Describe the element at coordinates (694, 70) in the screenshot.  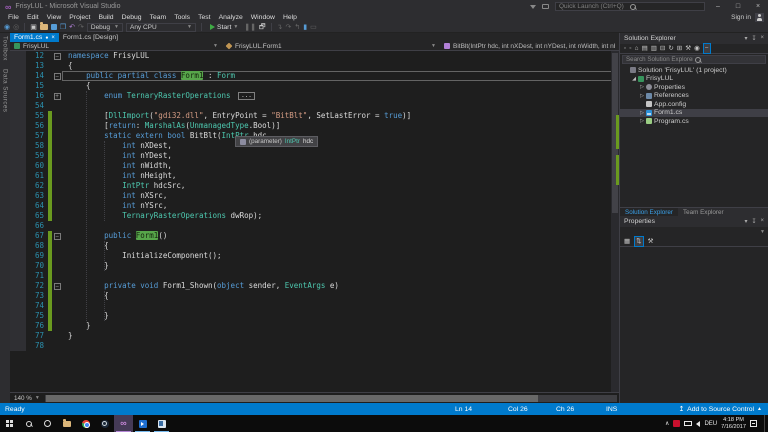
I see `tree-item-solution-frisylul-1-project-: Solution 'FrisyLUL' (1 project)` at that location.